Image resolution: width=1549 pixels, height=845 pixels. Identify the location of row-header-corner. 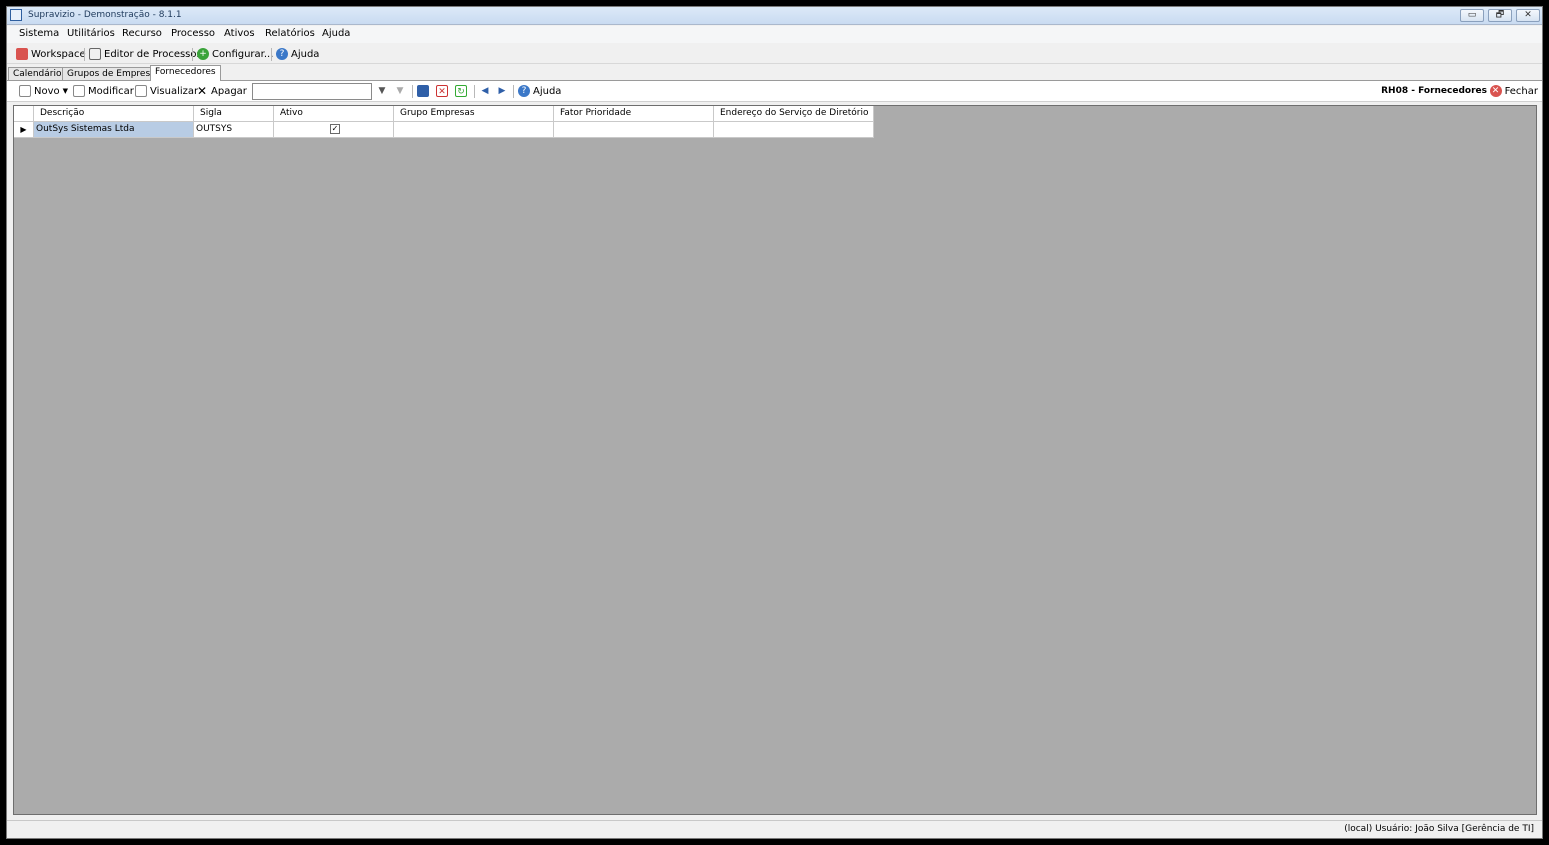
(24, 114).